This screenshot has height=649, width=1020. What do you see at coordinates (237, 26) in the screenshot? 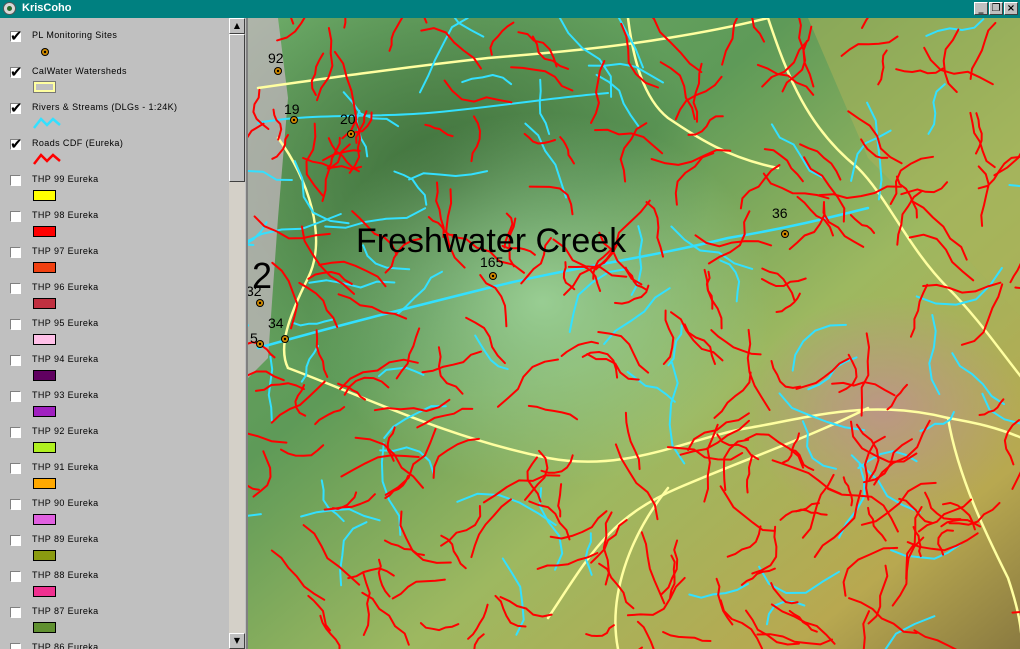
I see `scroll-up-button: ▲` at bounding box center [237, 26].